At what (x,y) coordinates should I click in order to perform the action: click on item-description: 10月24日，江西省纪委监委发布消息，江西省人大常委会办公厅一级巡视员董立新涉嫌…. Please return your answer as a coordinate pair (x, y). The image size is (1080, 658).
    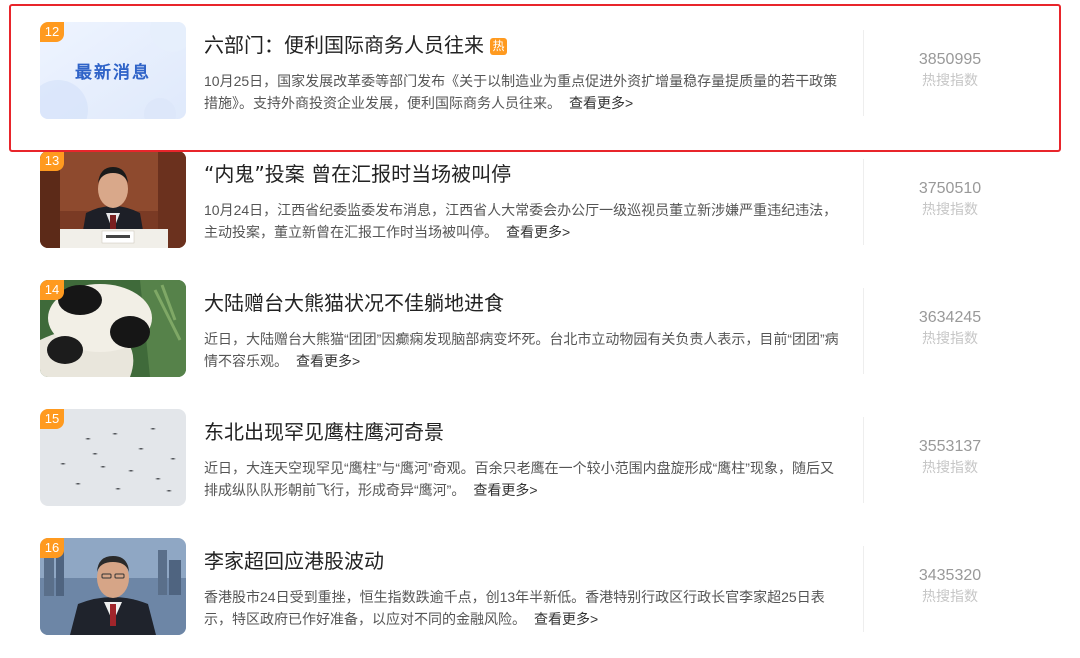
    Looking at the image, I should click on (524, 221).